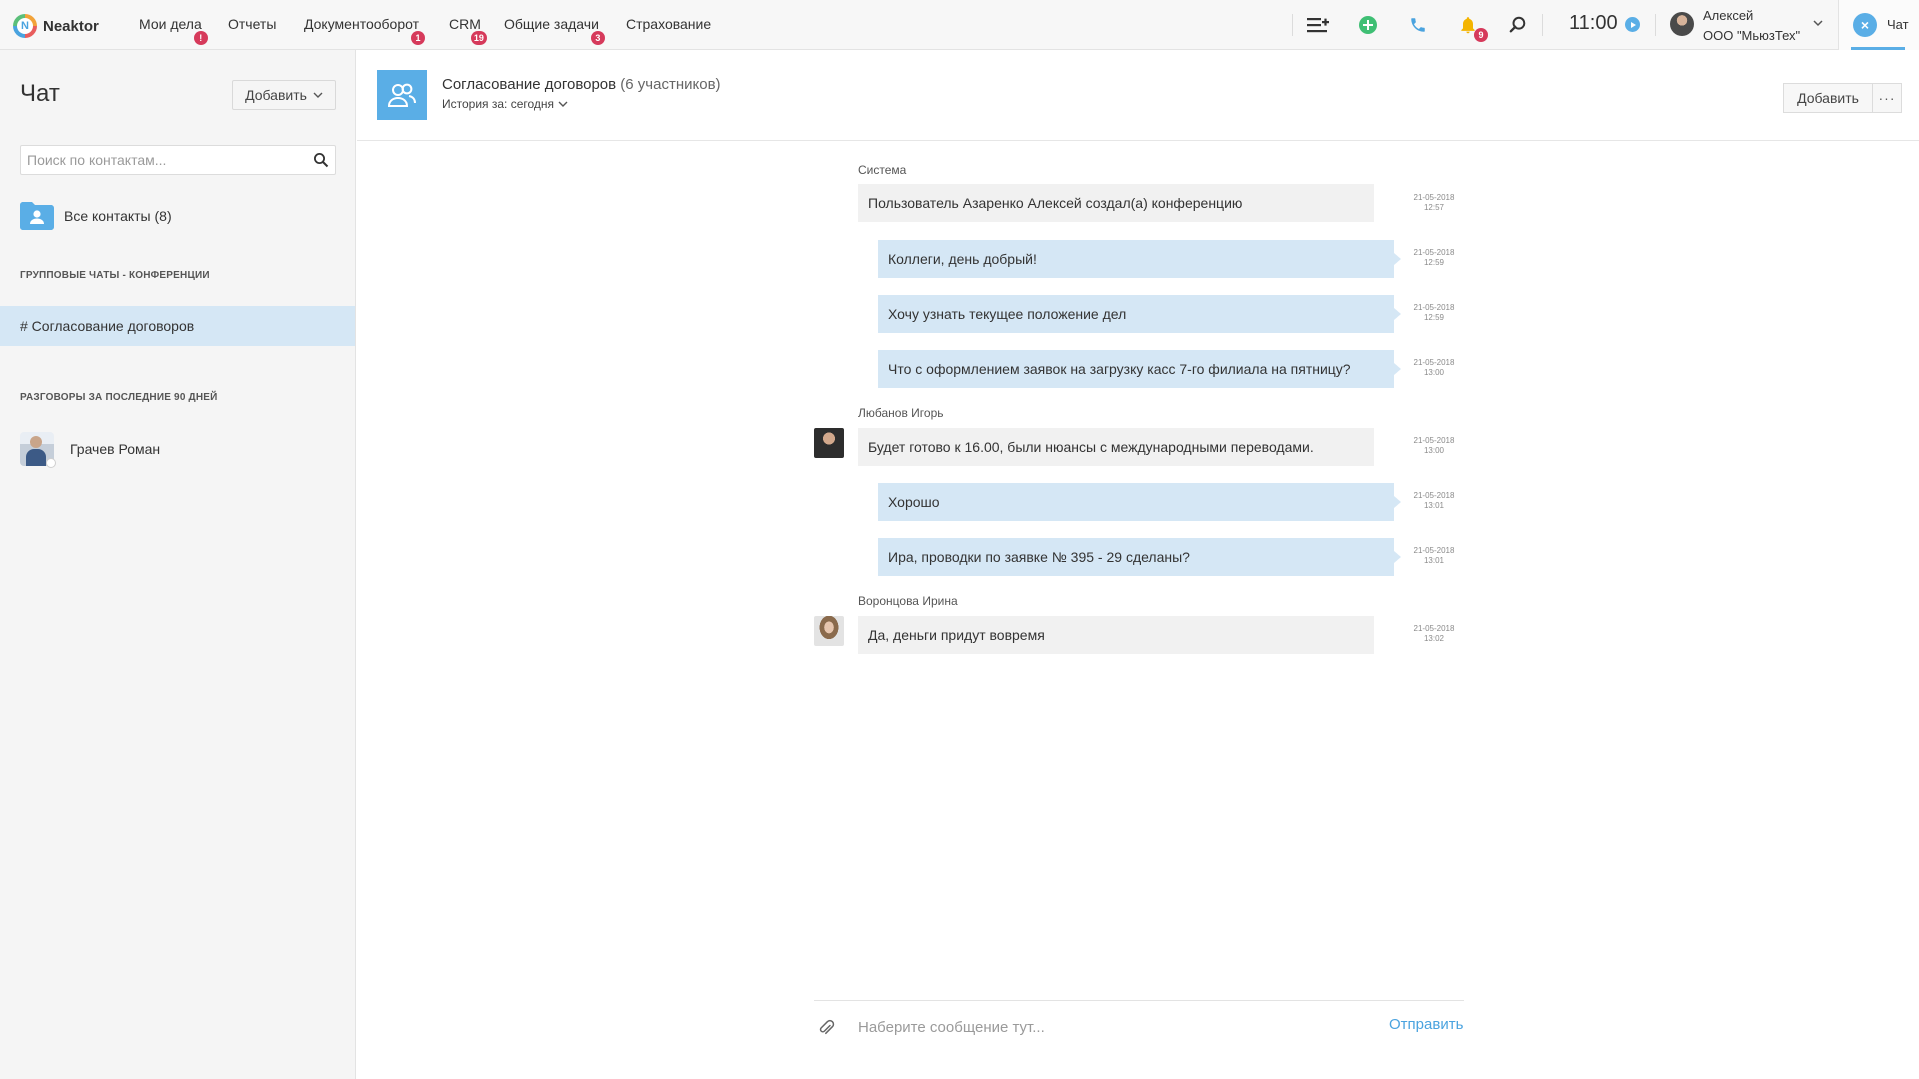 The image size is (1919, 1079). I want to click on send-button: Отправить, so click(1426, 1024).